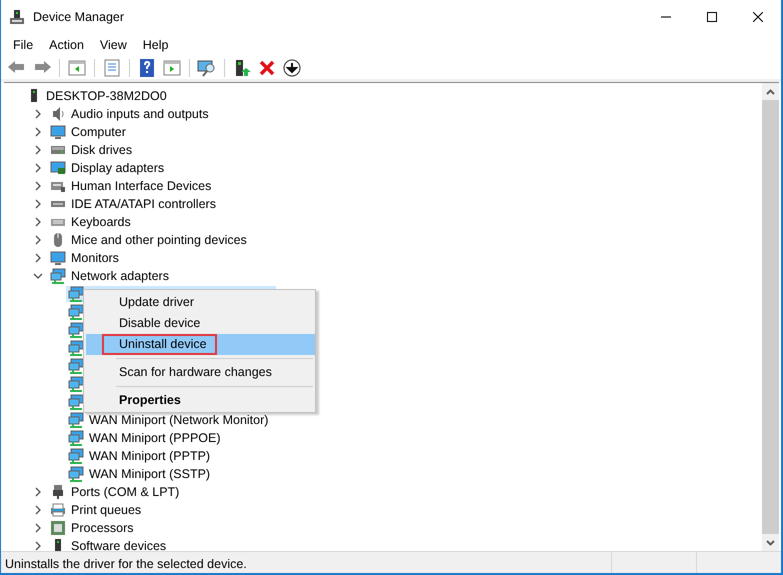 The width and height of the screenshot is (783, 575). What do you see at coordinates (143, 204) in the screenshot?
I see `tree-item: IDE ATA/ATAPI controllers` at bounding box center [143, 204].